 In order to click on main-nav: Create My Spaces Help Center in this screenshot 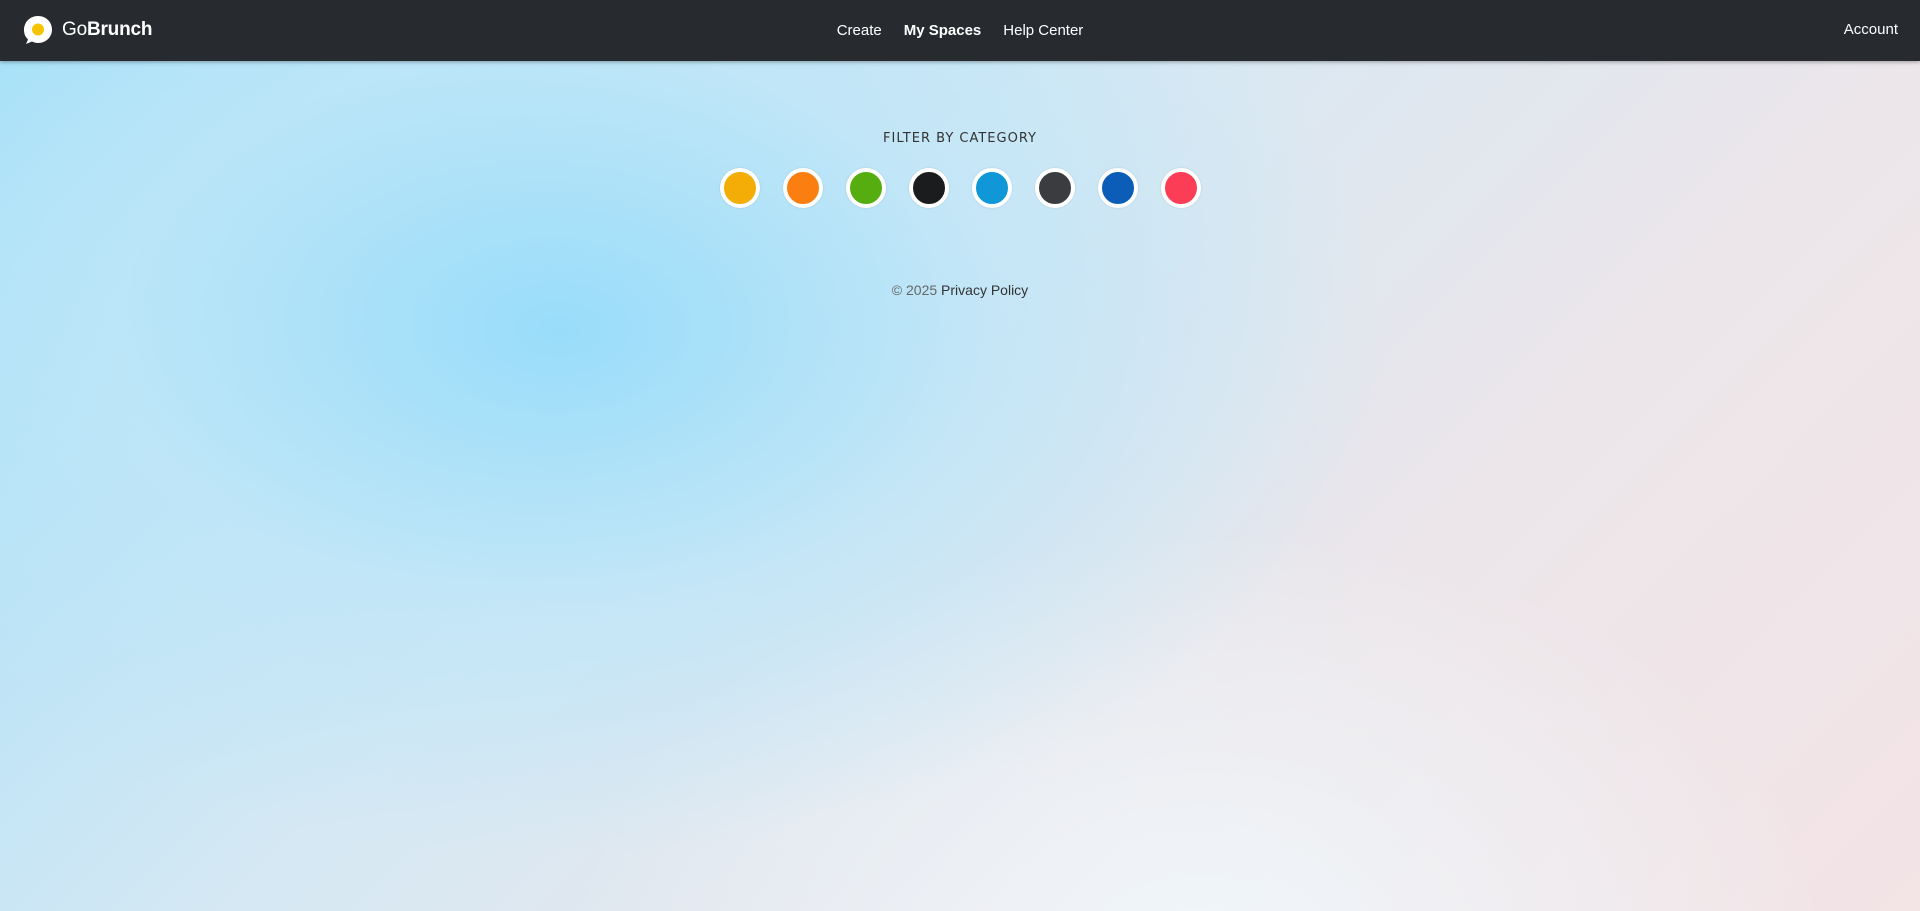, I will do `click(960, 30)`.